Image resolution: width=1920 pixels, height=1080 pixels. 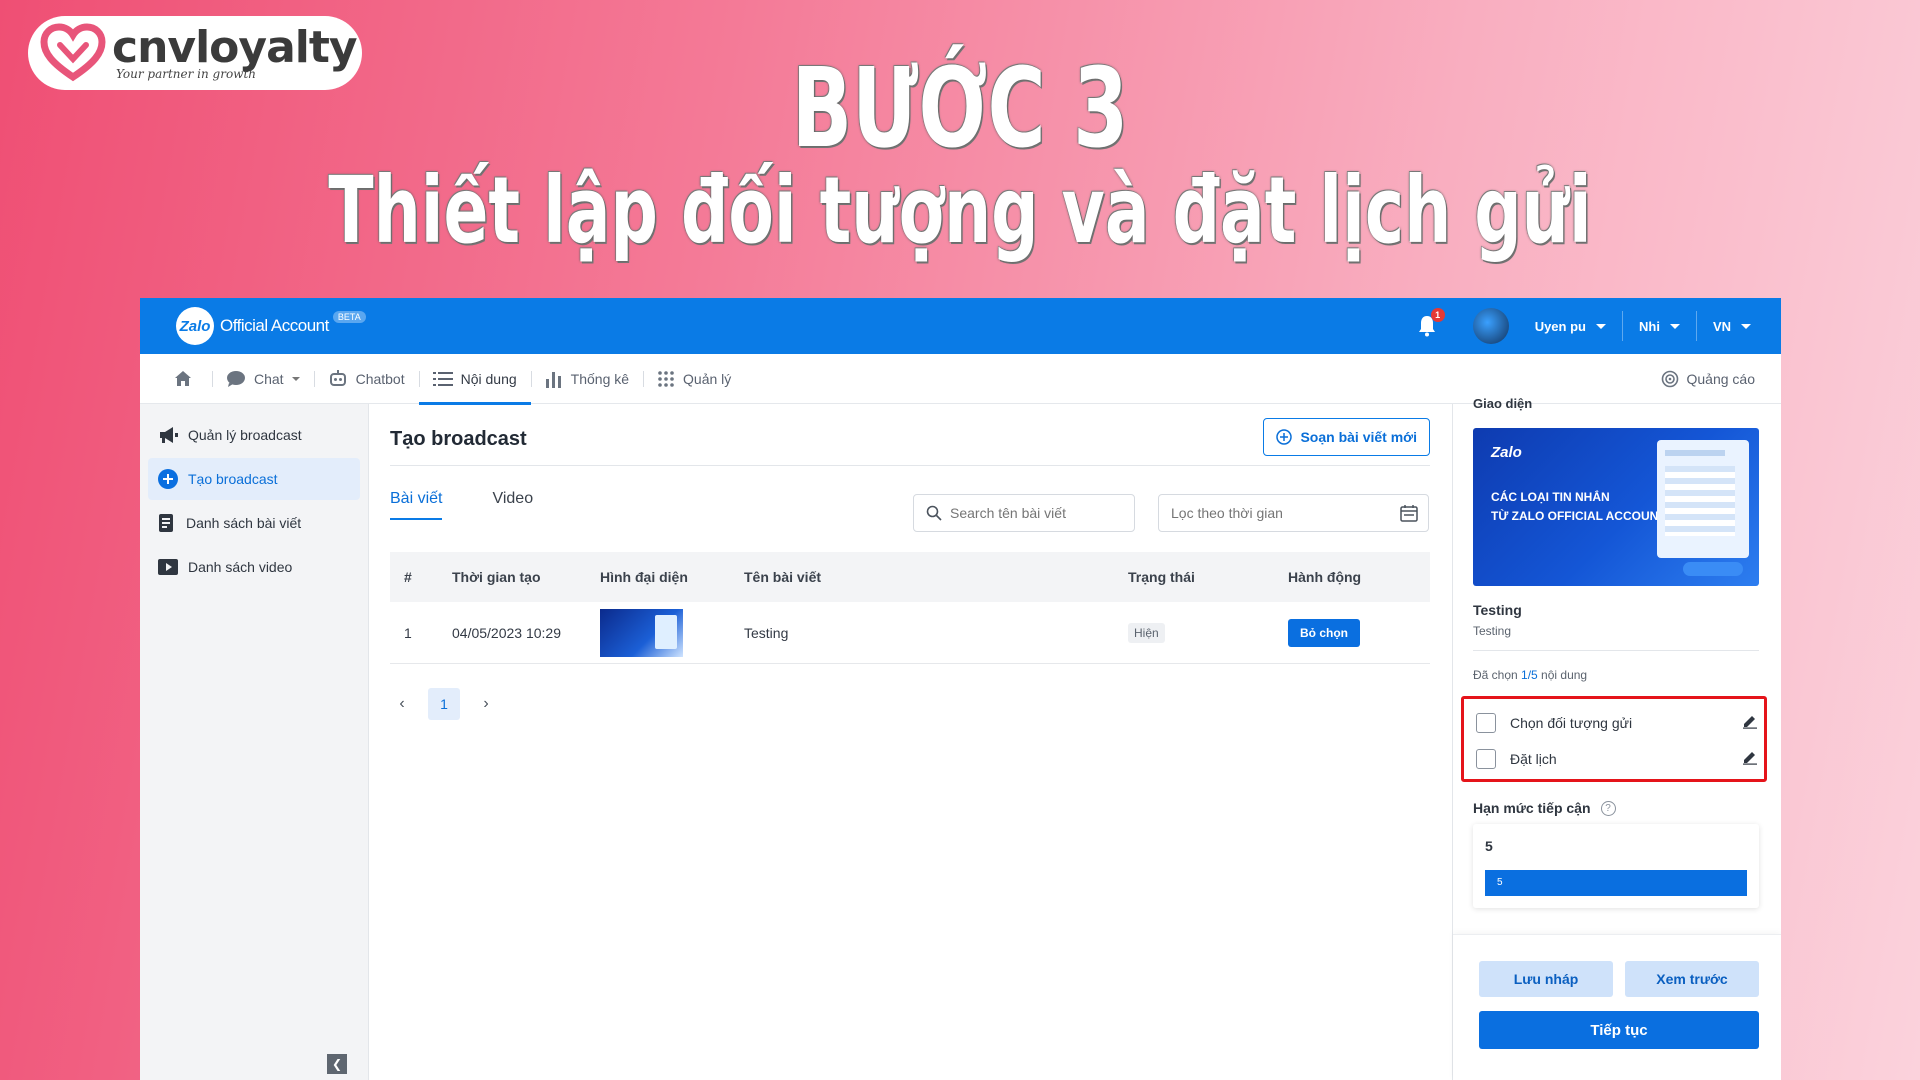 What do you see at coordinates (1497, 610) in the screenshot?
I see `article-title: Testing` at bounding box center [1497, 610].